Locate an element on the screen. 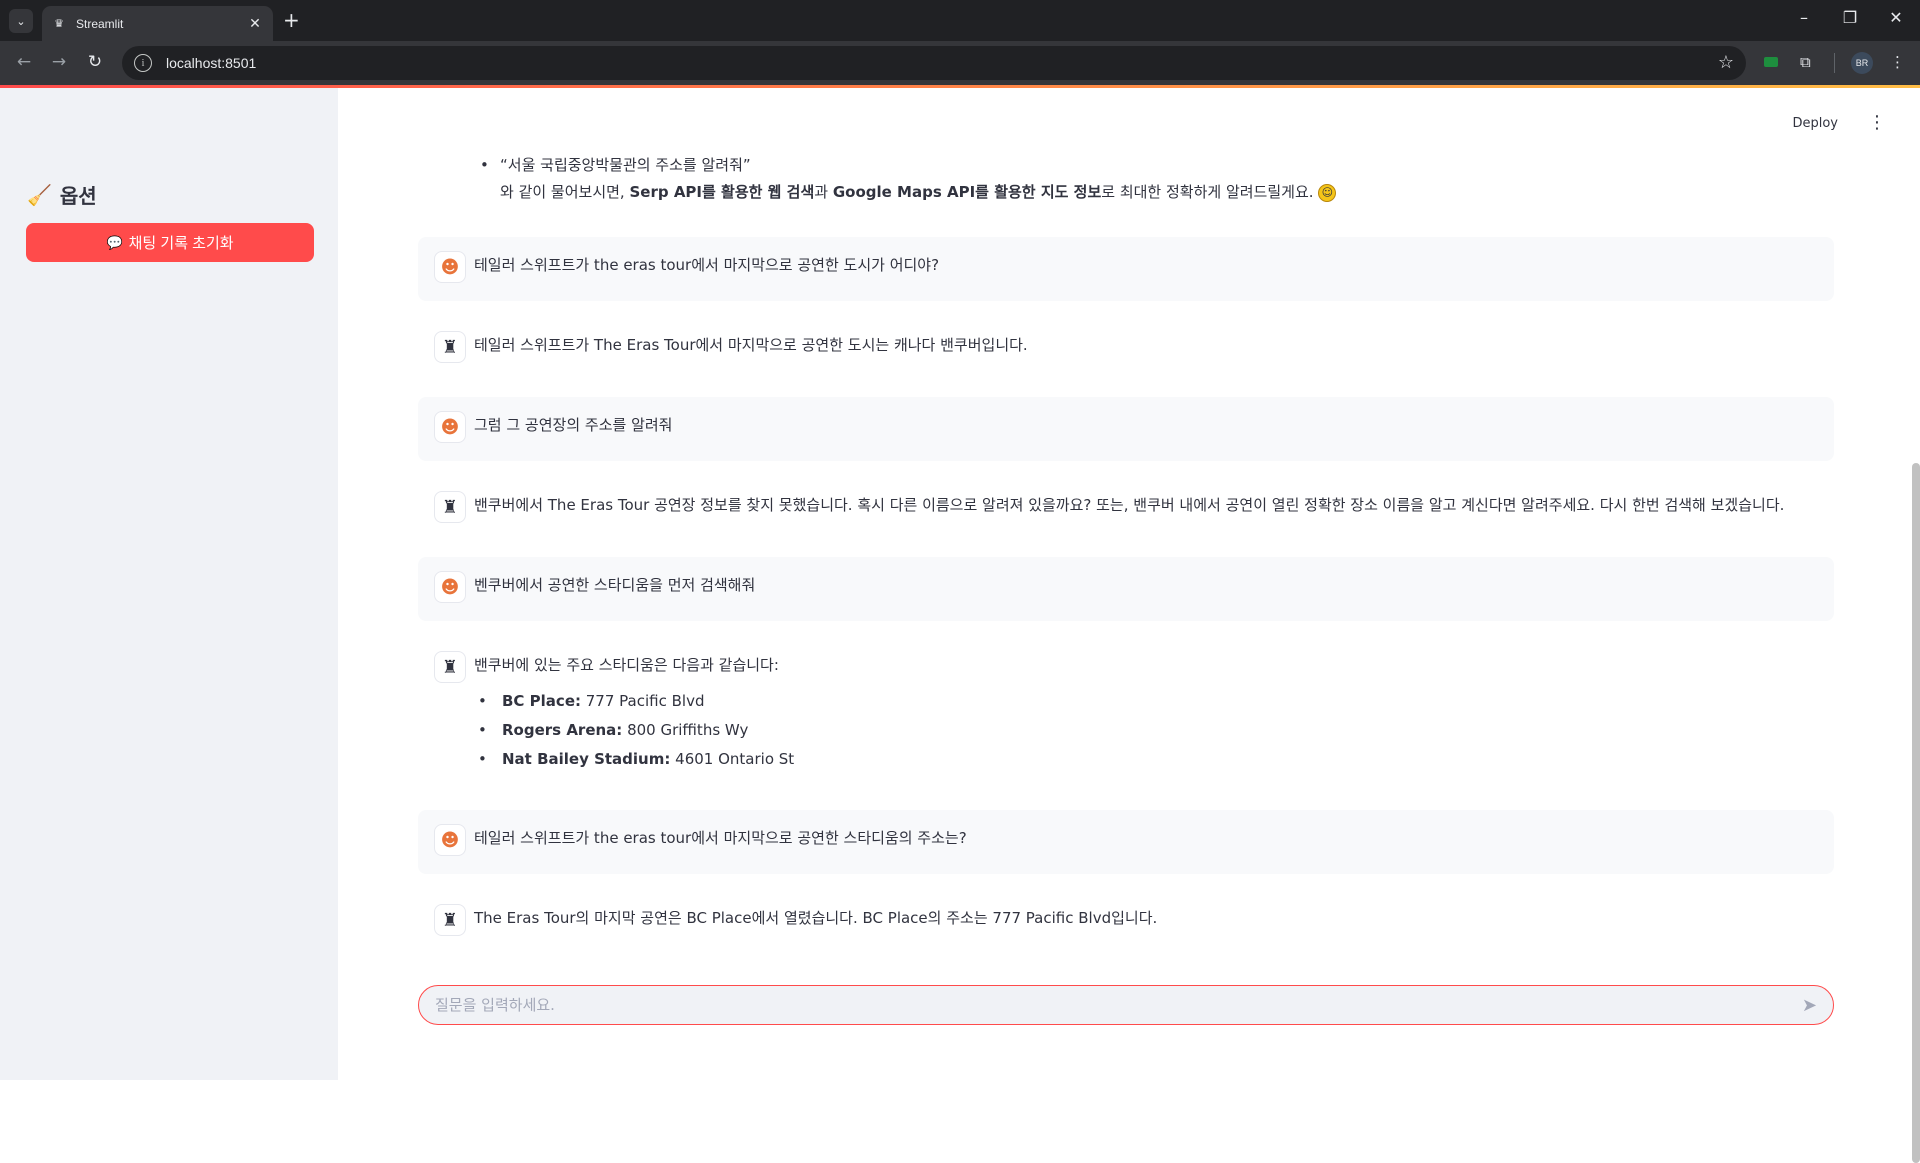 The height and width of the screenshot is (1163, 1920). intro-bold-serp: Serp API를 활용한 웹 검색 is located at coordinates (722, 192).